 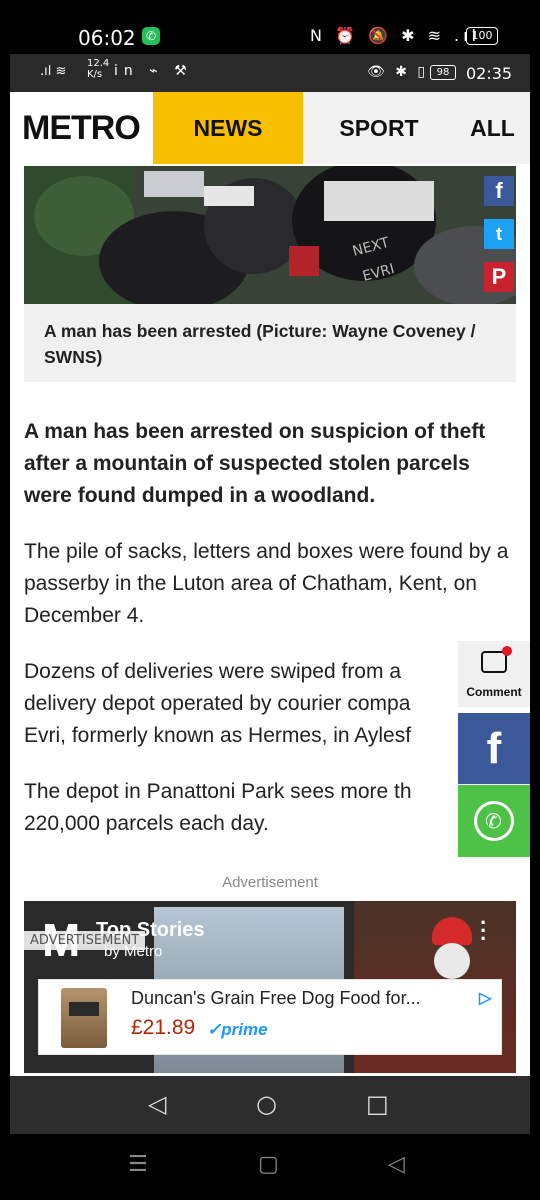 What do you see at coordinates (494, 674) in the screenshot?
I see `comment-button: Comment` at bounding box center [494, 674].